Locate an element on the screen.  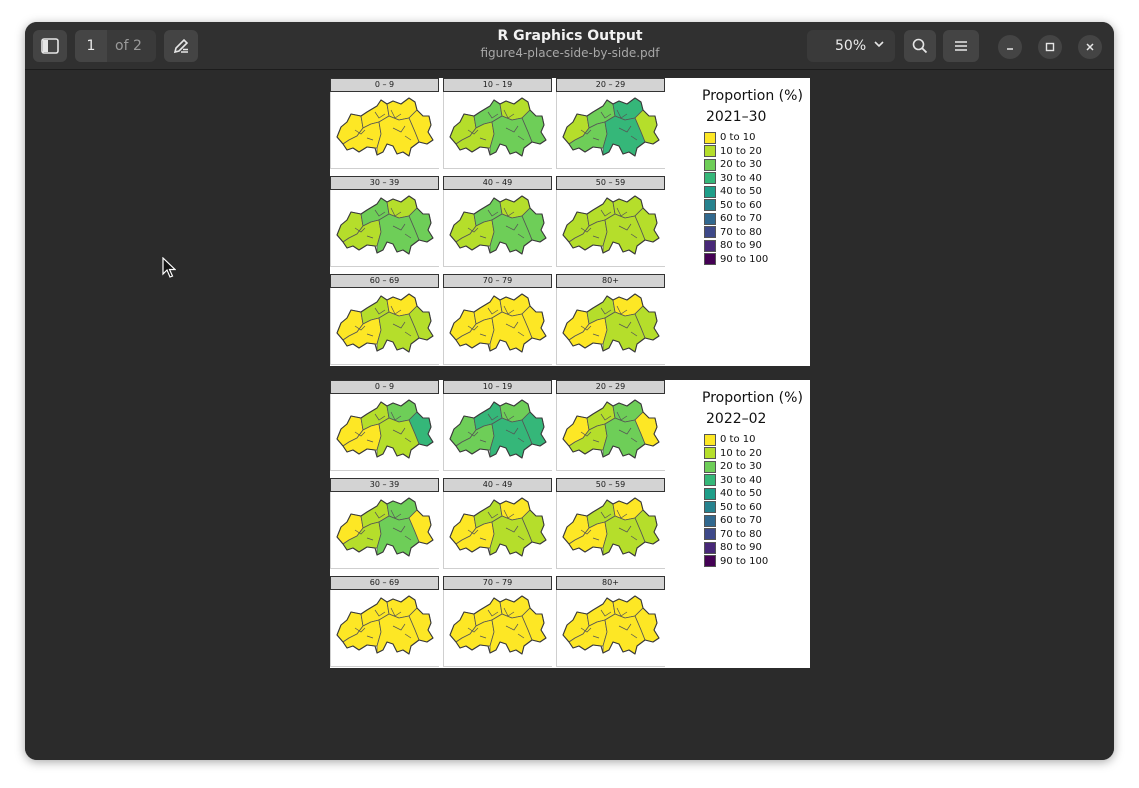
pen-icon is located at coordinates (181, 46).